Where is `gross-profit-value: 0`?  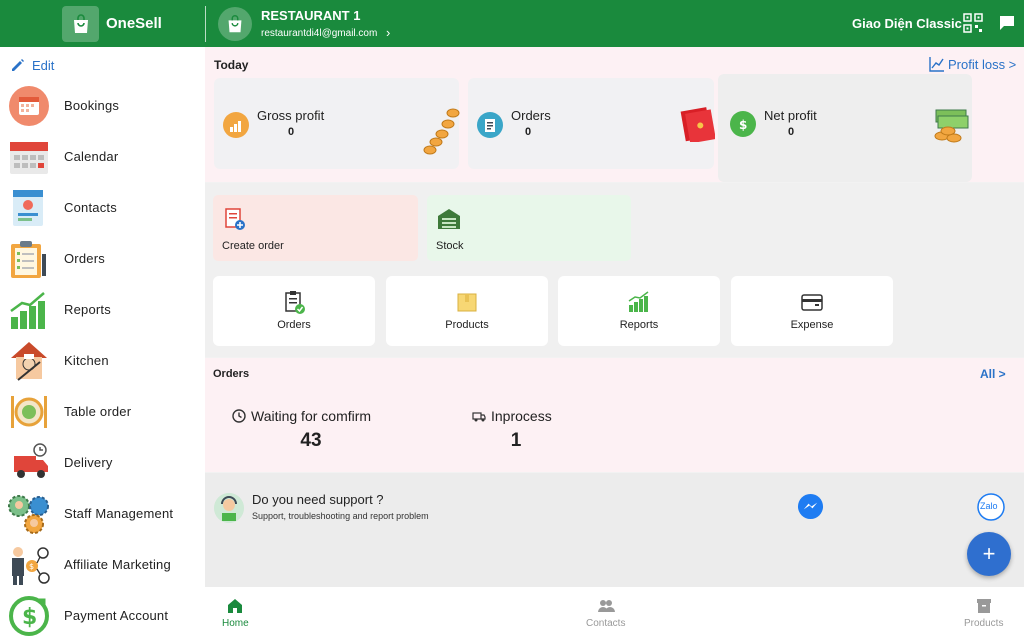 gross-profit-value: 0 is located at coordinates (291, 132).